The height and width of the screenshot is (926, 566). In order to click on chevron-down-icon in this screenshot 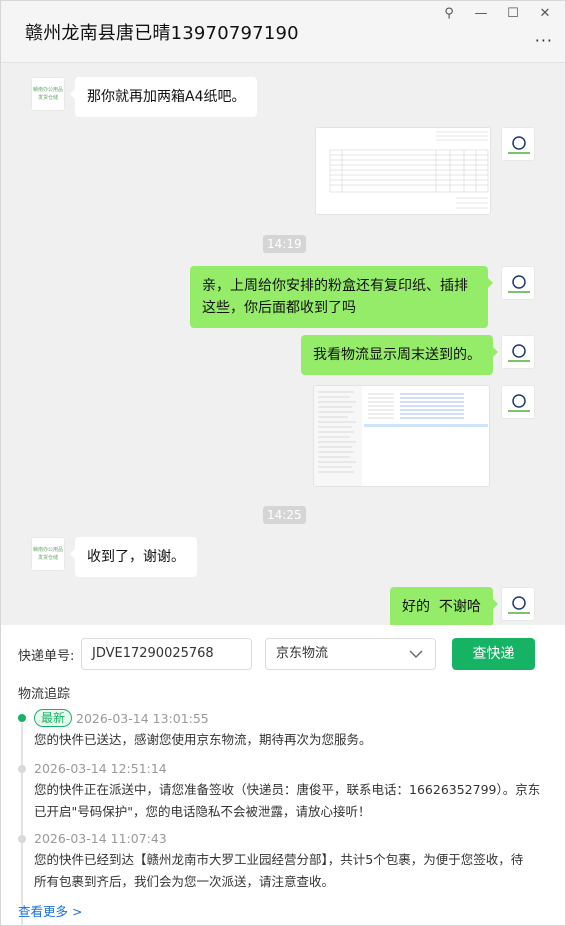, I will do `click(416, 654)`.